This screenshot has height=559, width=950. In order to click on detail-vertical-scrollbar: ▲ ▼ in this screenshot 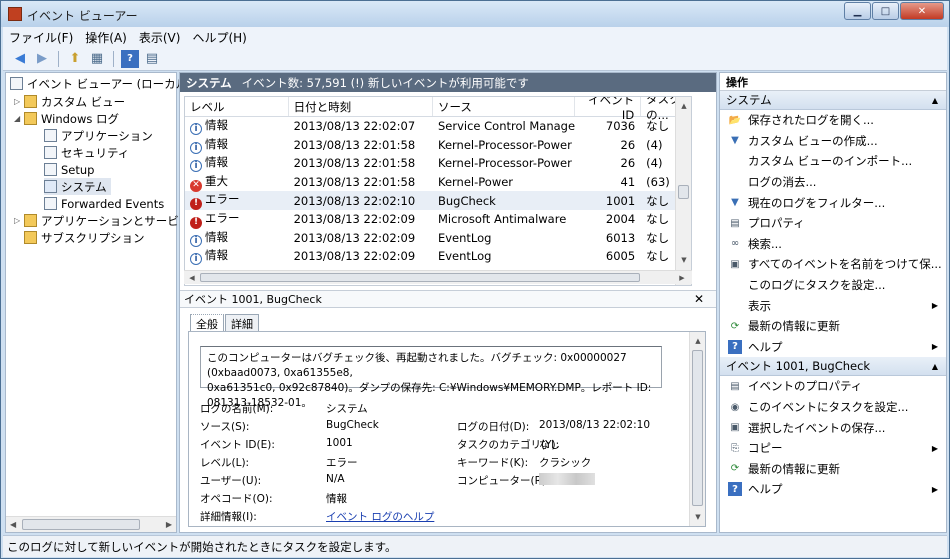, I will do `click(697, 429)`.